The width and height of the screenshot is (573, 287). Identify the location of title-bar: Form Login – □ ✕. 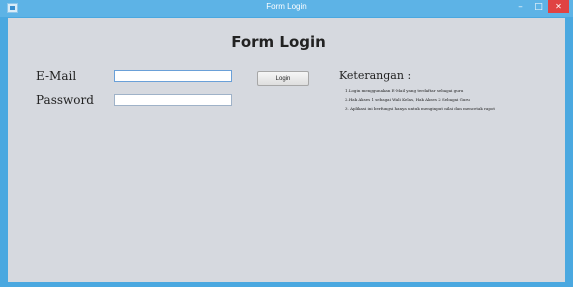
(286, 8).